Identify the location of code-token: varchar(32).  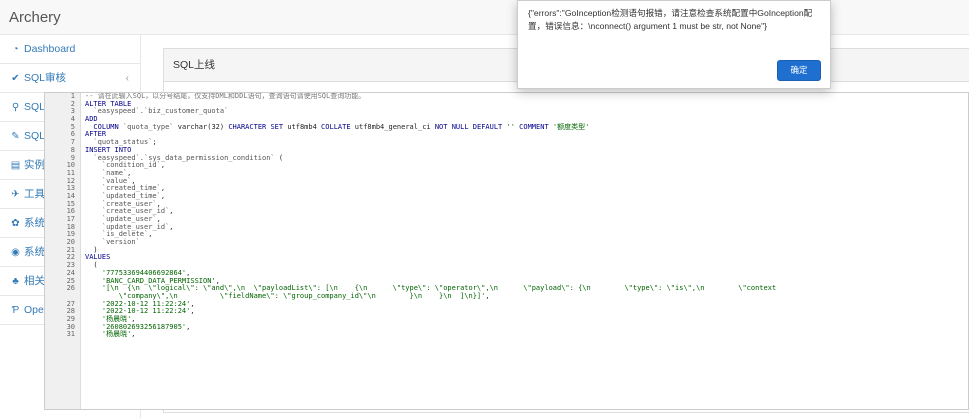
(203, 126).